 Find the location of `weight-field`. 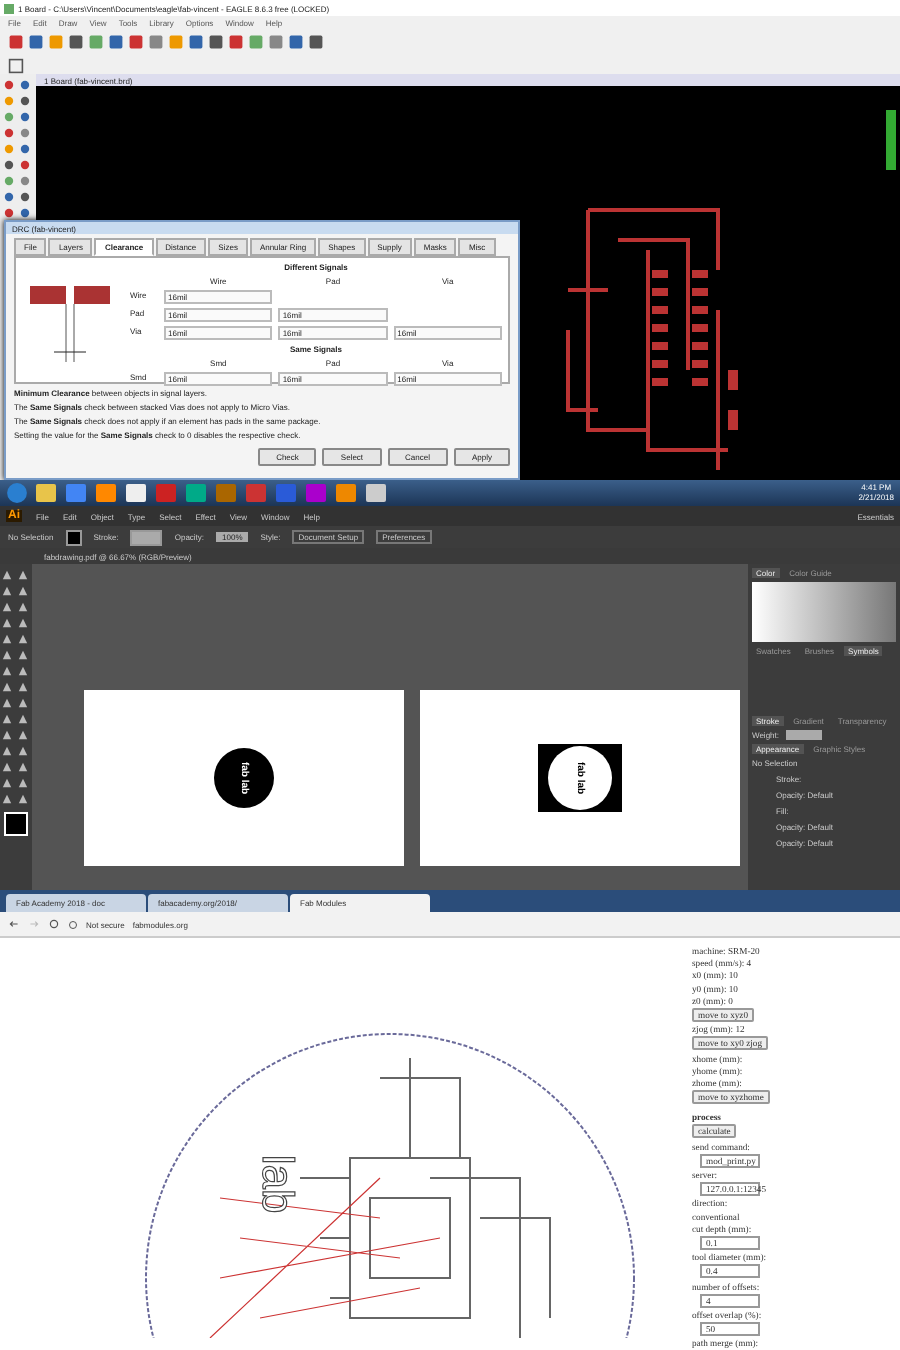

weight-field is located at coordinates (803, 735).